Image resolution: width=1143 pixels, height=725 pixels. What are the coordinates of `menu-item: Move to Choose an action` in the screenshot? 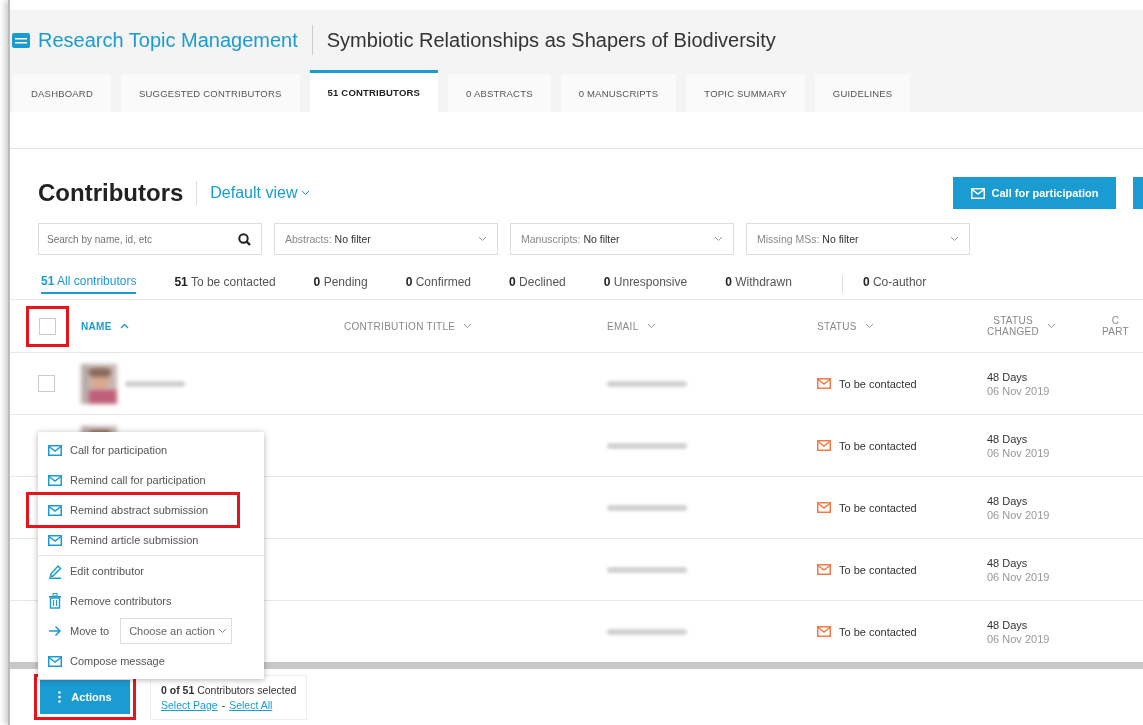 It's located at (151, 631).